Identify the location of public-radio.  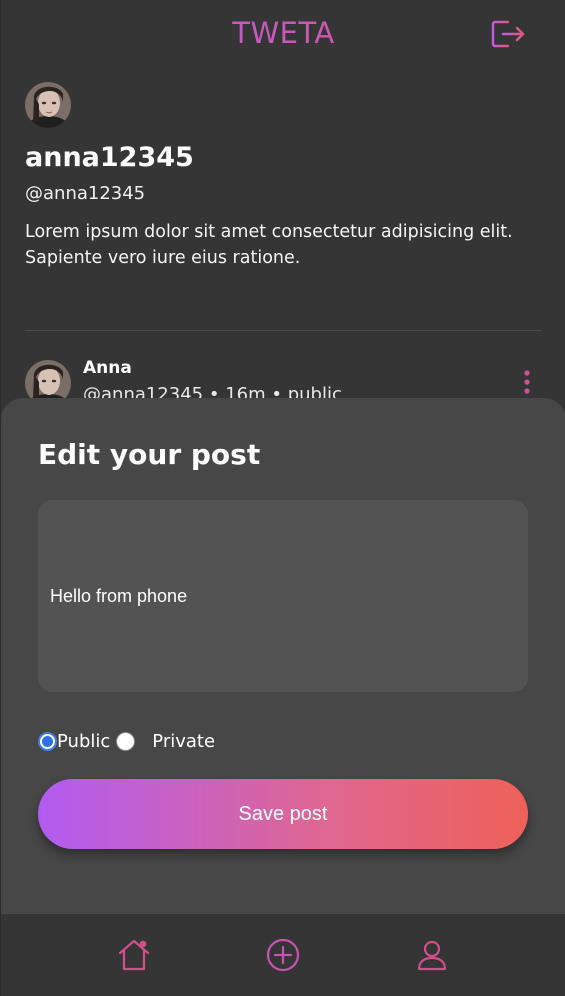
(47, 741).